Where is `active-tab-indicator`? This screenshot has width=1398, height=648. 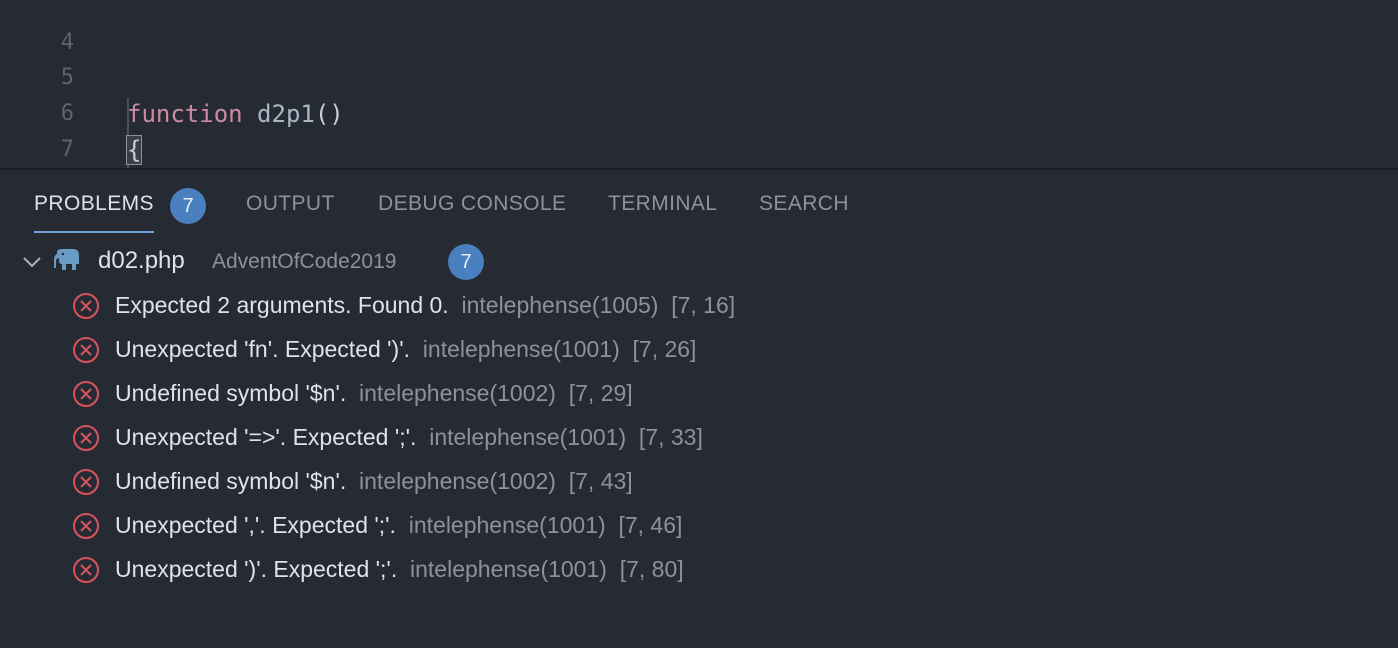
active-tab-indicator is located at coordinates (94, 232).